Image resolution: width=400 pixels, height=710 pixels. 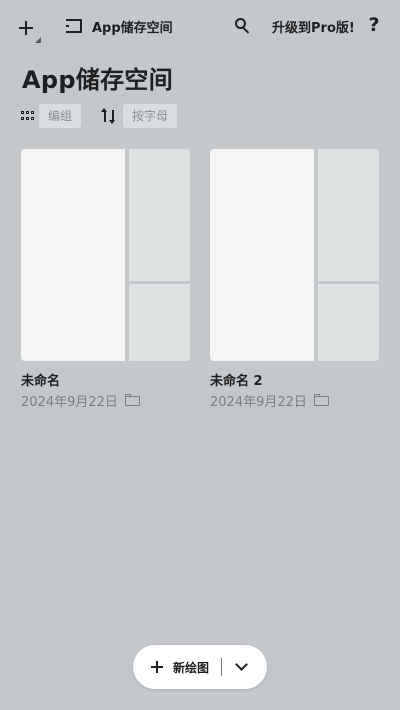 What do you see at coordinates (26, 28) in the screenshot?
I see `add-menu-button` at bounding box center [26, 28].